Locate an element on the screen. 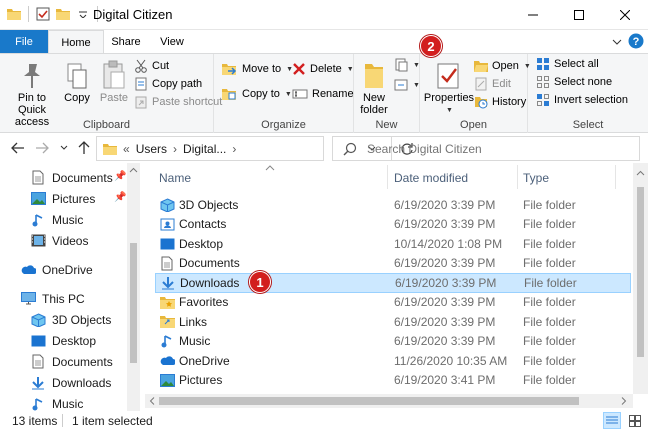 The width and height of the screenshot is (648, 431). minimize-button is located at coordinates (533, 15).